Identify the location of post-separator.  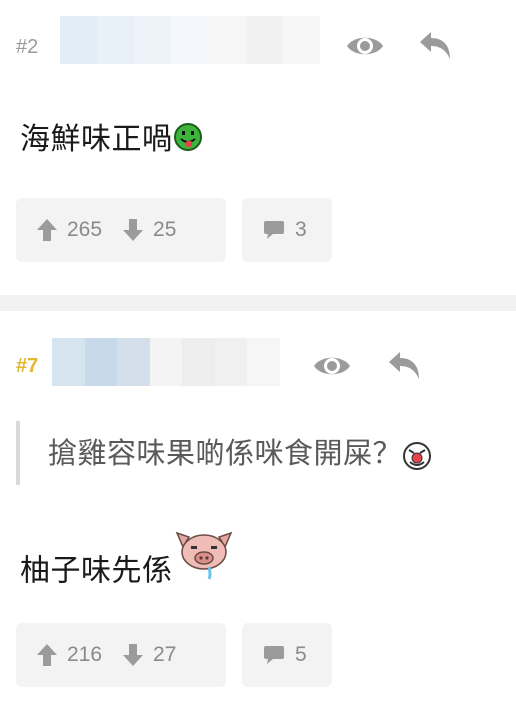
(258, 303).